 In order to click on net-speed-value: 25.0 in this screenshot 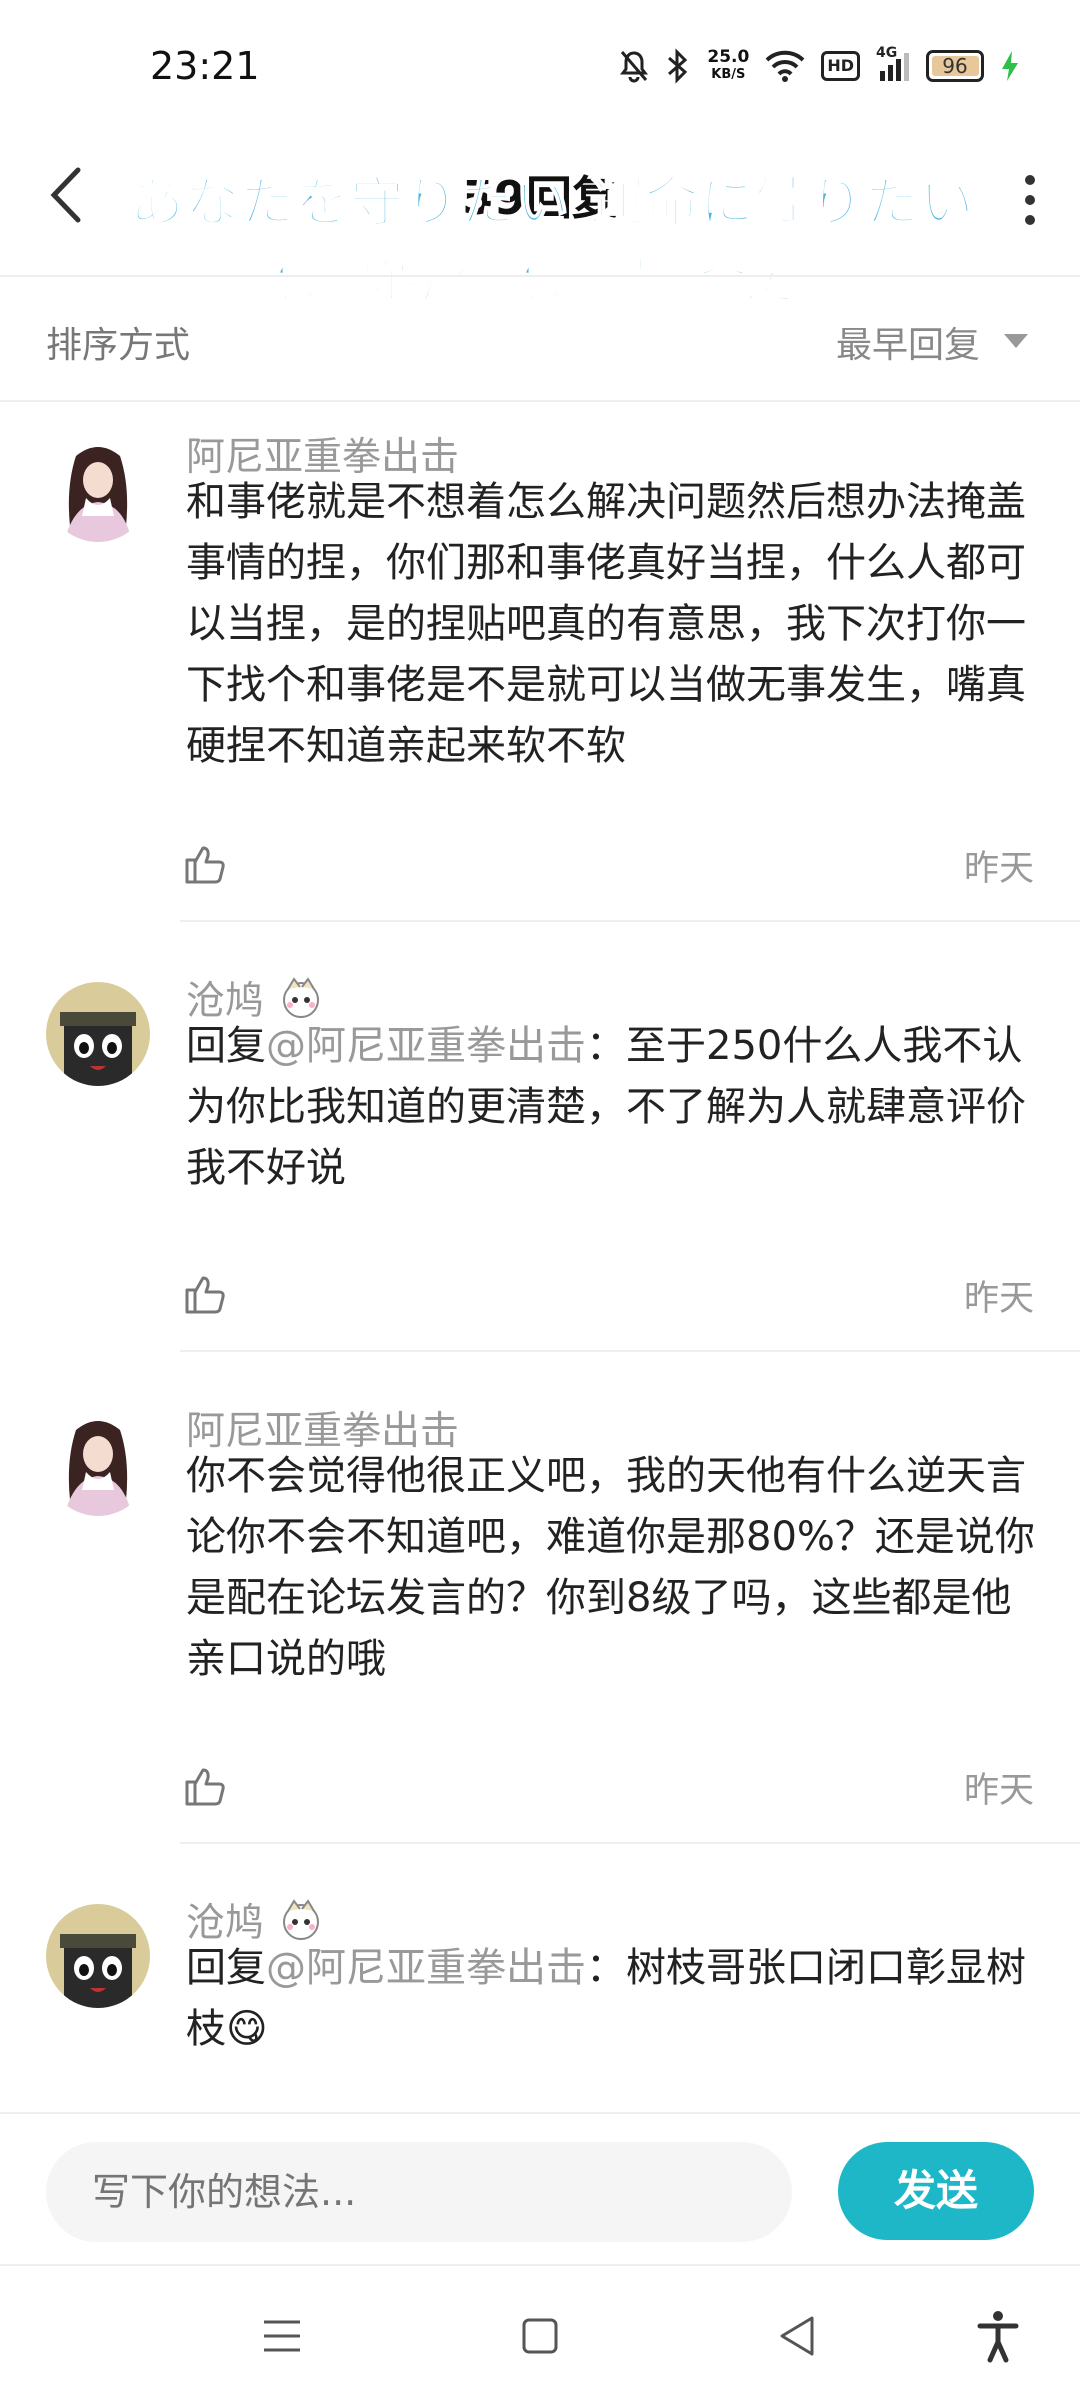, I will do `click(728, 57)`.